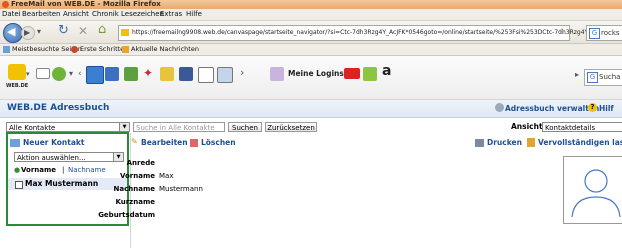 This screenshot has height=248, width=622. Describe the element at coordinates (277, 74) in the screenshot. I see `logins-icon` at that location.